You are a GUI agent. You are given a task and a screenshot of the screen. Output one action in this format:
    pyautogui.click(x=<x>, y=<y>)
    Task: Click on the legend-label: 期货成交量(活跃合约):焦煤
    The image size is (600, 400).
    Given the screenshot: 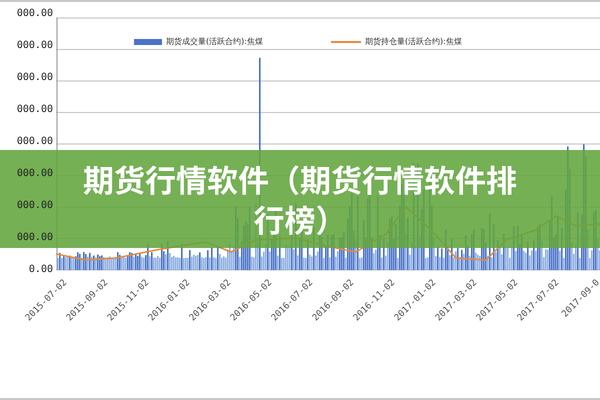 What is the action you would take?
    pyautogui.click(x=214, y=41)
    